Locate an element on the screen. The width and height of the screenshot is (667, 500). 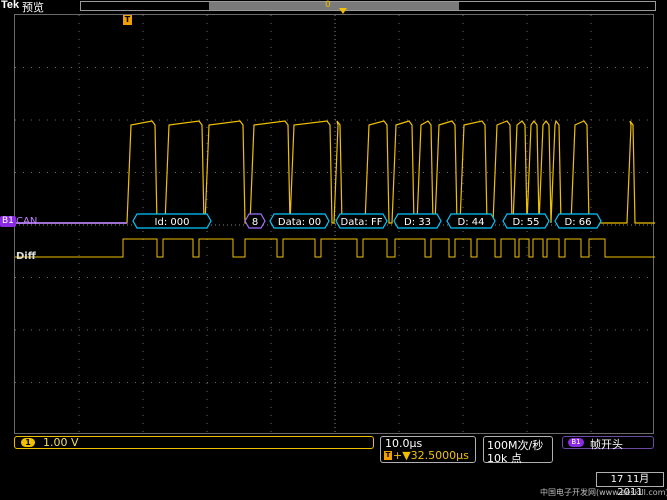
decode-frame: D: 66 is located at coordinates (578, 221).